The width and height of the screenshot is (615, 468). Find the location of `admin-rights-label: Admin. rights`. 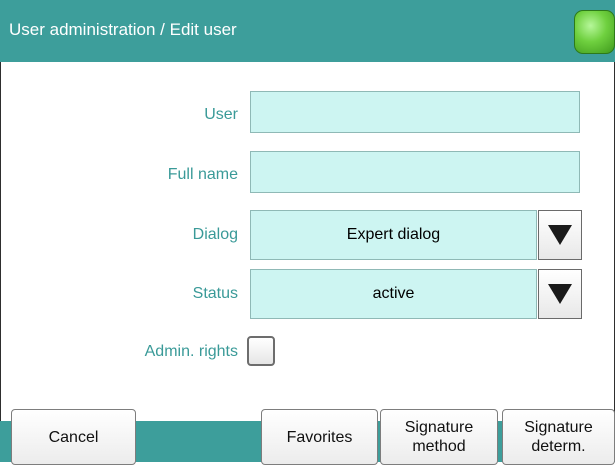

admin-rights-label: Admin. rights is located at coordinates (191, 351).